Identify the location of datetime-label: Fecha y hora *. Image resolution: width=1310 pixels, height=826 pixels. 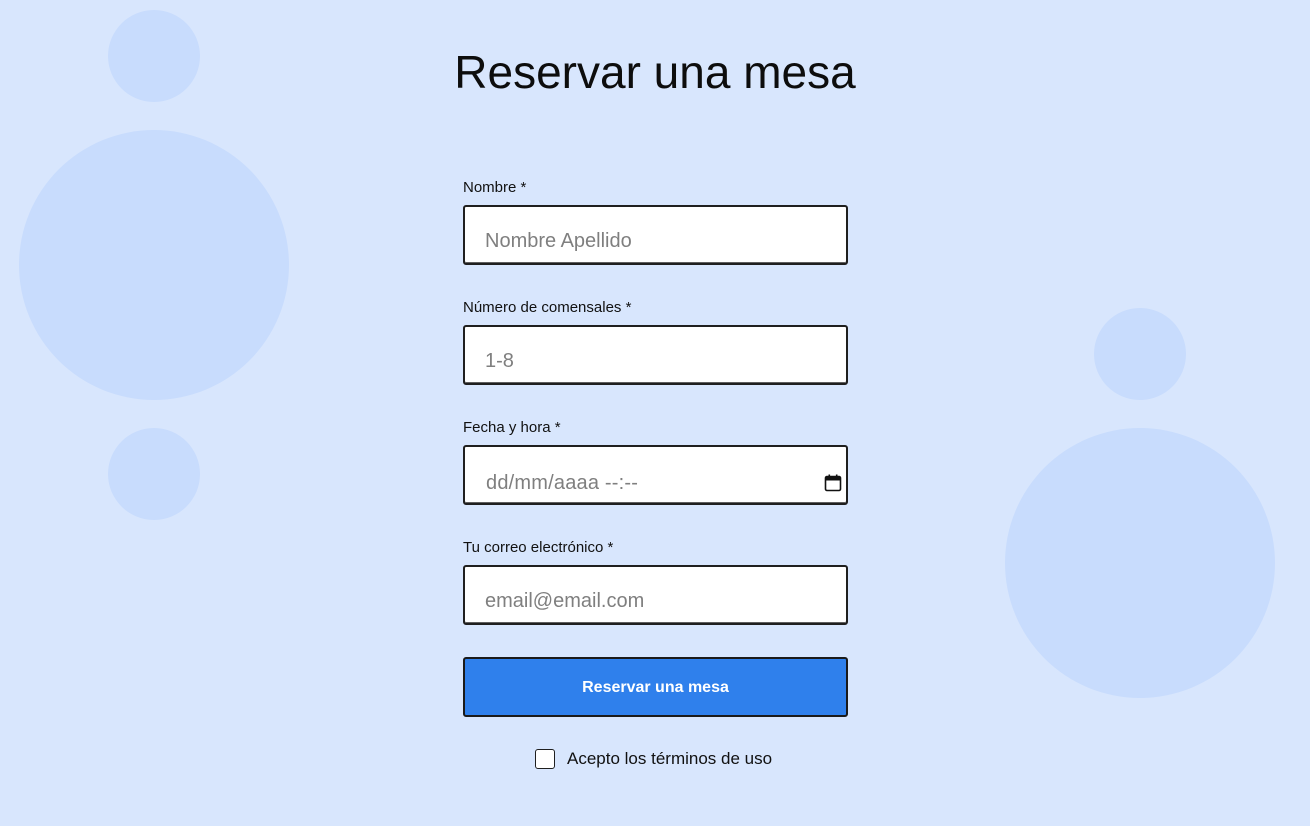
(512, 427).